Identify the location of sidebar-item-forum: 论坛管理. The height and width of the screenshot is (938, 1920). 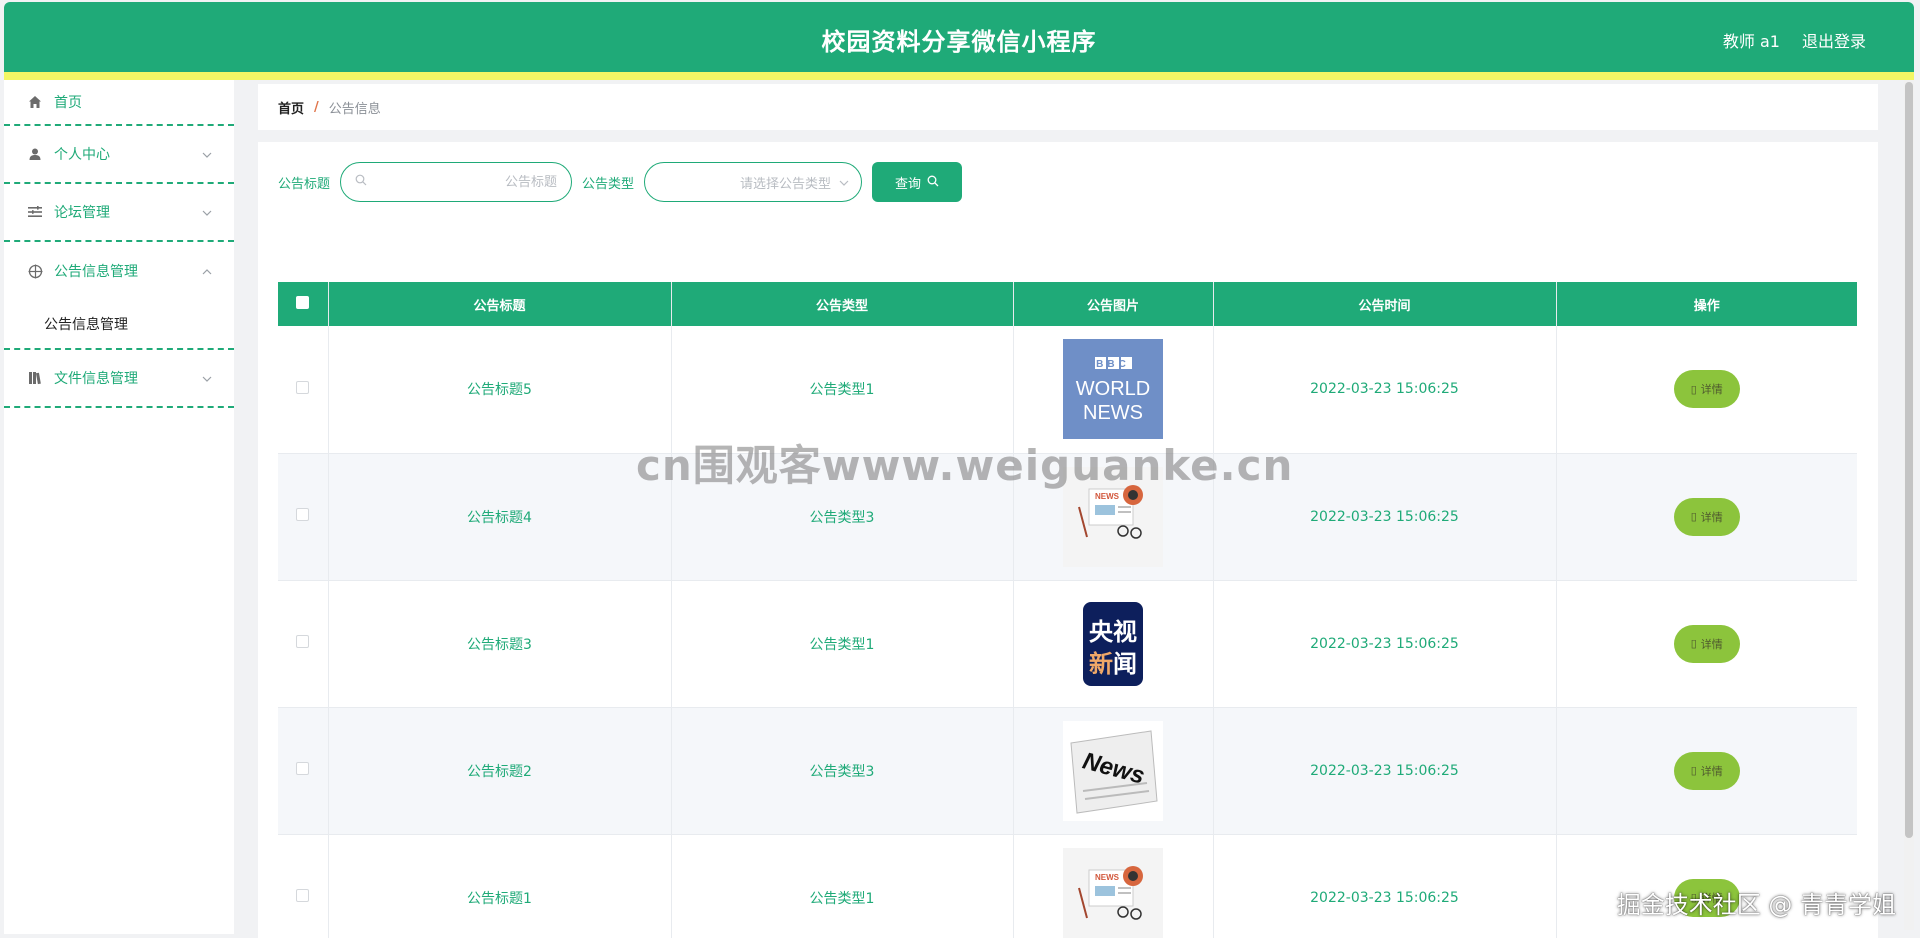
(119, 213).